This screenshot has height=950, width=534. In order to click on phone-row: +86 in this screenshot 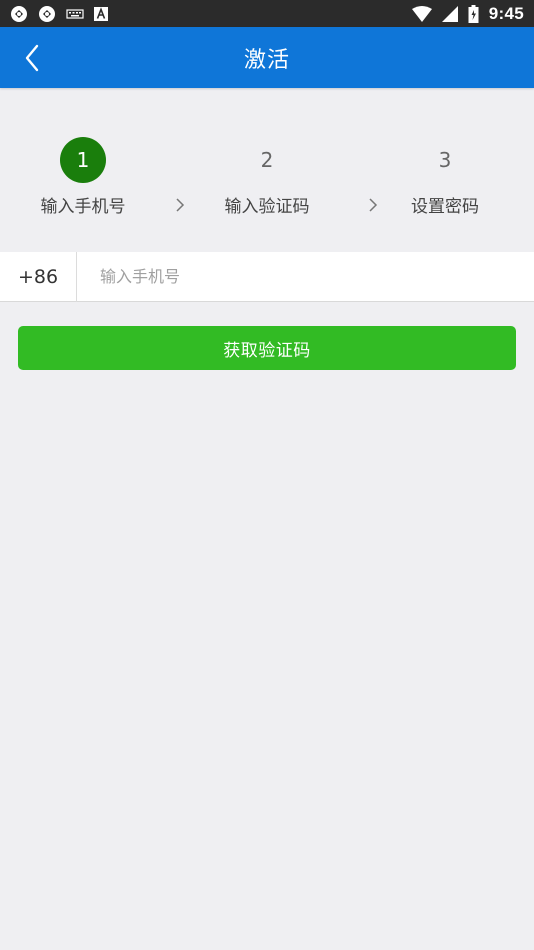, I will do `click(267, 276)`.